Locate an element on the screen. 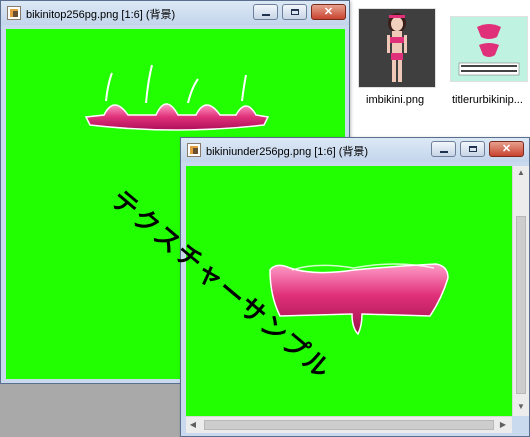  file-item-imbikini: imbikini.png is located at coordinates (397, 61).